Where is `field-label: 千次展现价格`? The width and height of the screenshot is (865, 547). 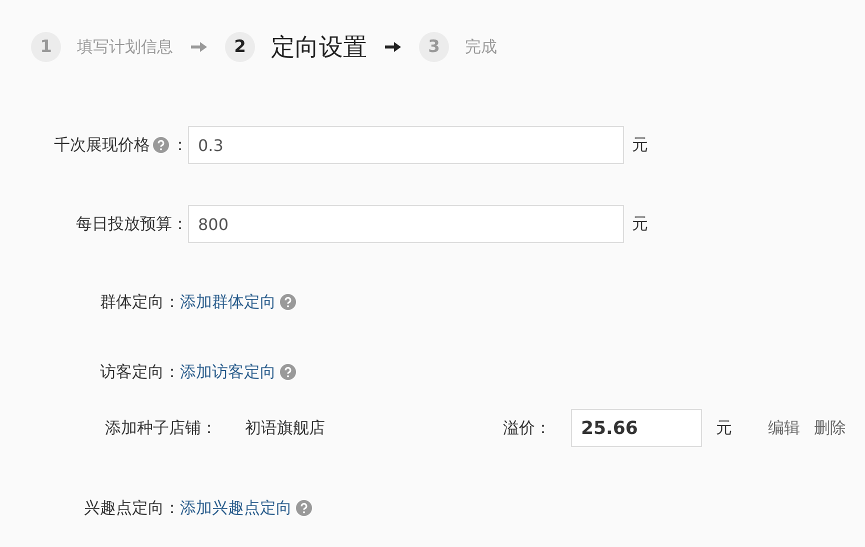 field-label: 千次展现价格 is located at coordinates (102, 145).